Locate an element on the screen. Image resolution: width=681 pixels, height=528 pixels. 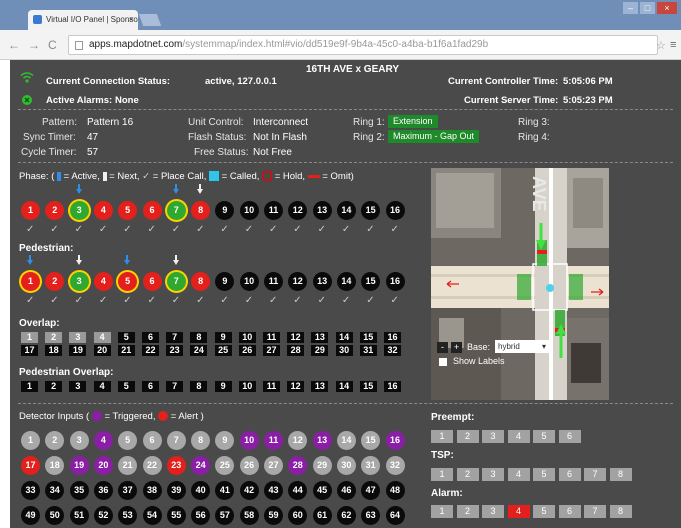
overlap-15: 15 is located at coordinates (368, 337).